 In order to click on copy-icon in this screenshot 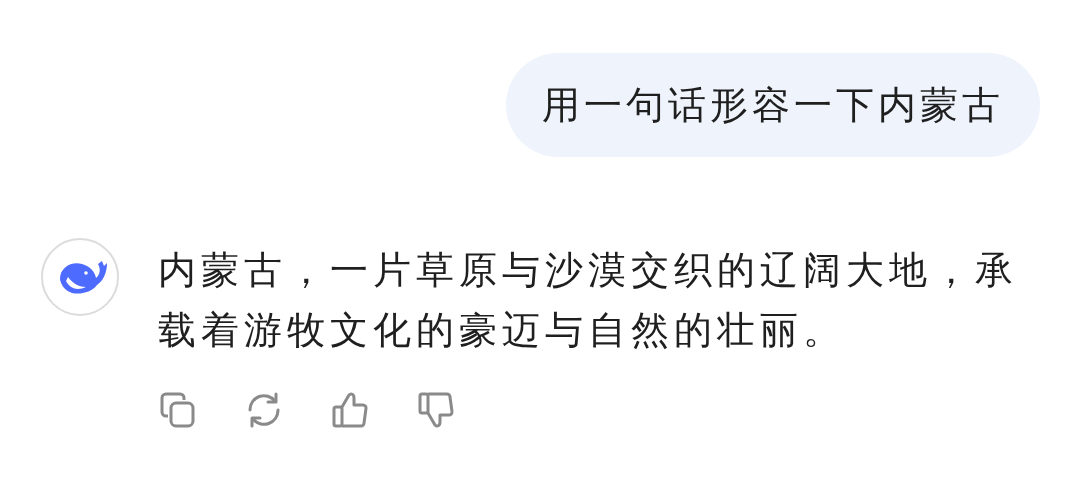, I will do `click(178, 410)`.